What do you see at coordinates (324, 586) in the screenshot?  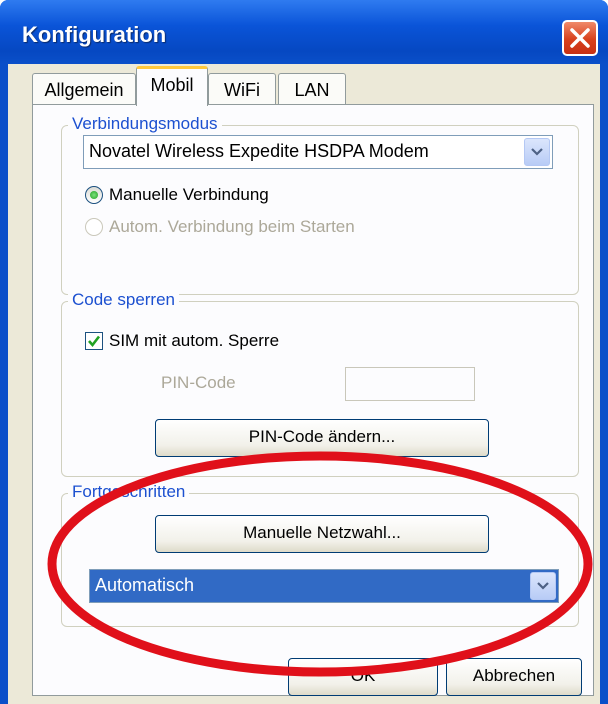 I see `network-select: Automatisch` at bounding box center [324, 586].